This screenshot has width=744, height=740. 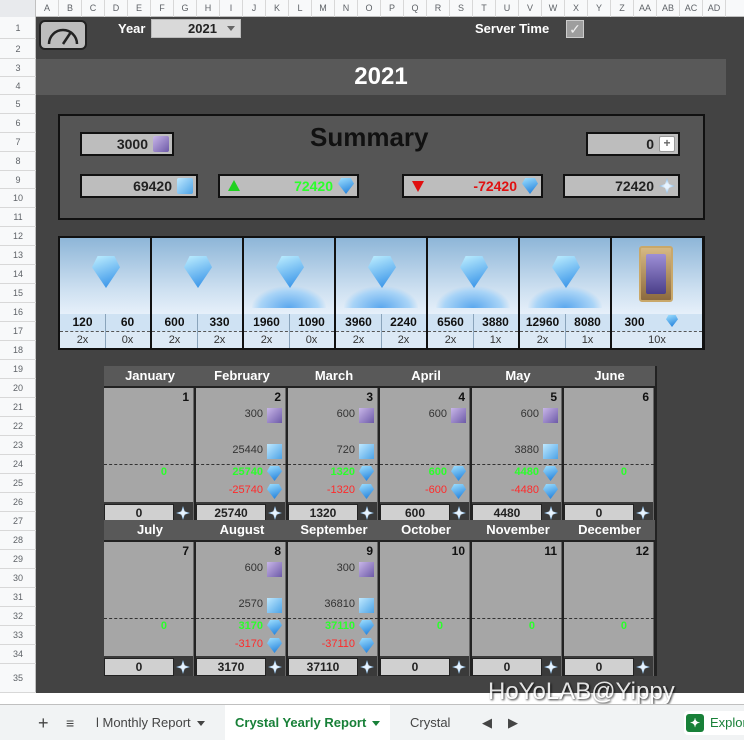 I want to click on row-header: 17, so click(x=18, y=331).